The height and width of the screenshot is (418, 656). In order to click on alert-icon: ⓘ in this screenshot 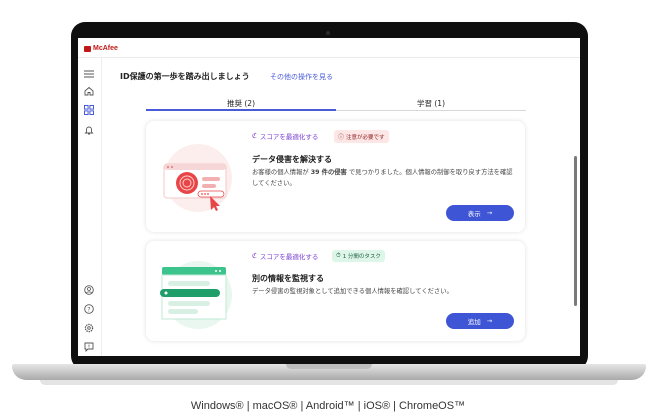, I will do `click(341, 137)`.